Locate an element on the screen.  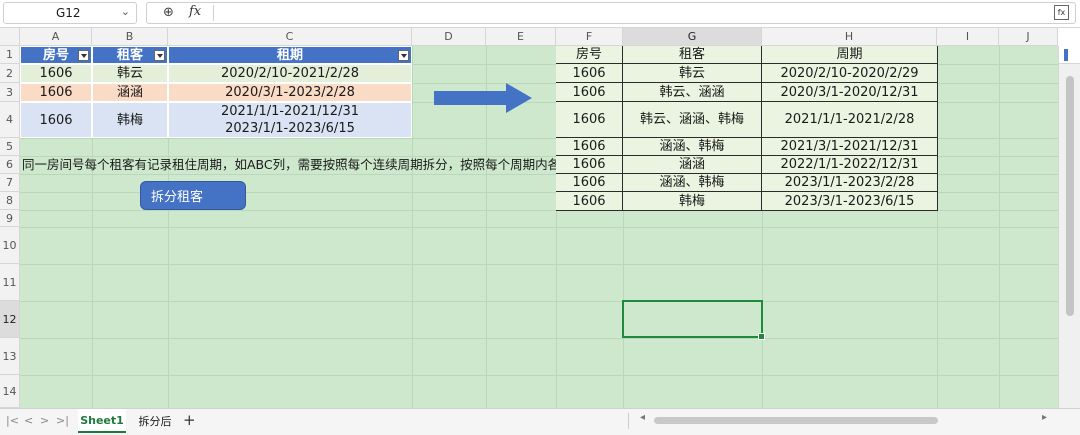
result-cell-tenant: 涵涵 is located at coordinates (692, 165).